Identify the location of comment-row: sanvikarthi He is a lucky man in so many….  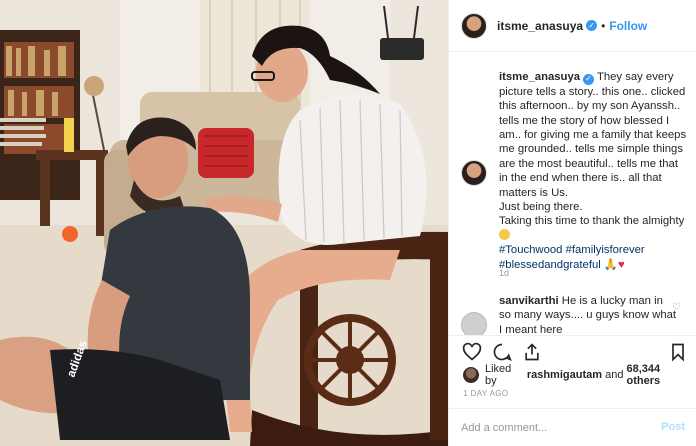
(572, 313).